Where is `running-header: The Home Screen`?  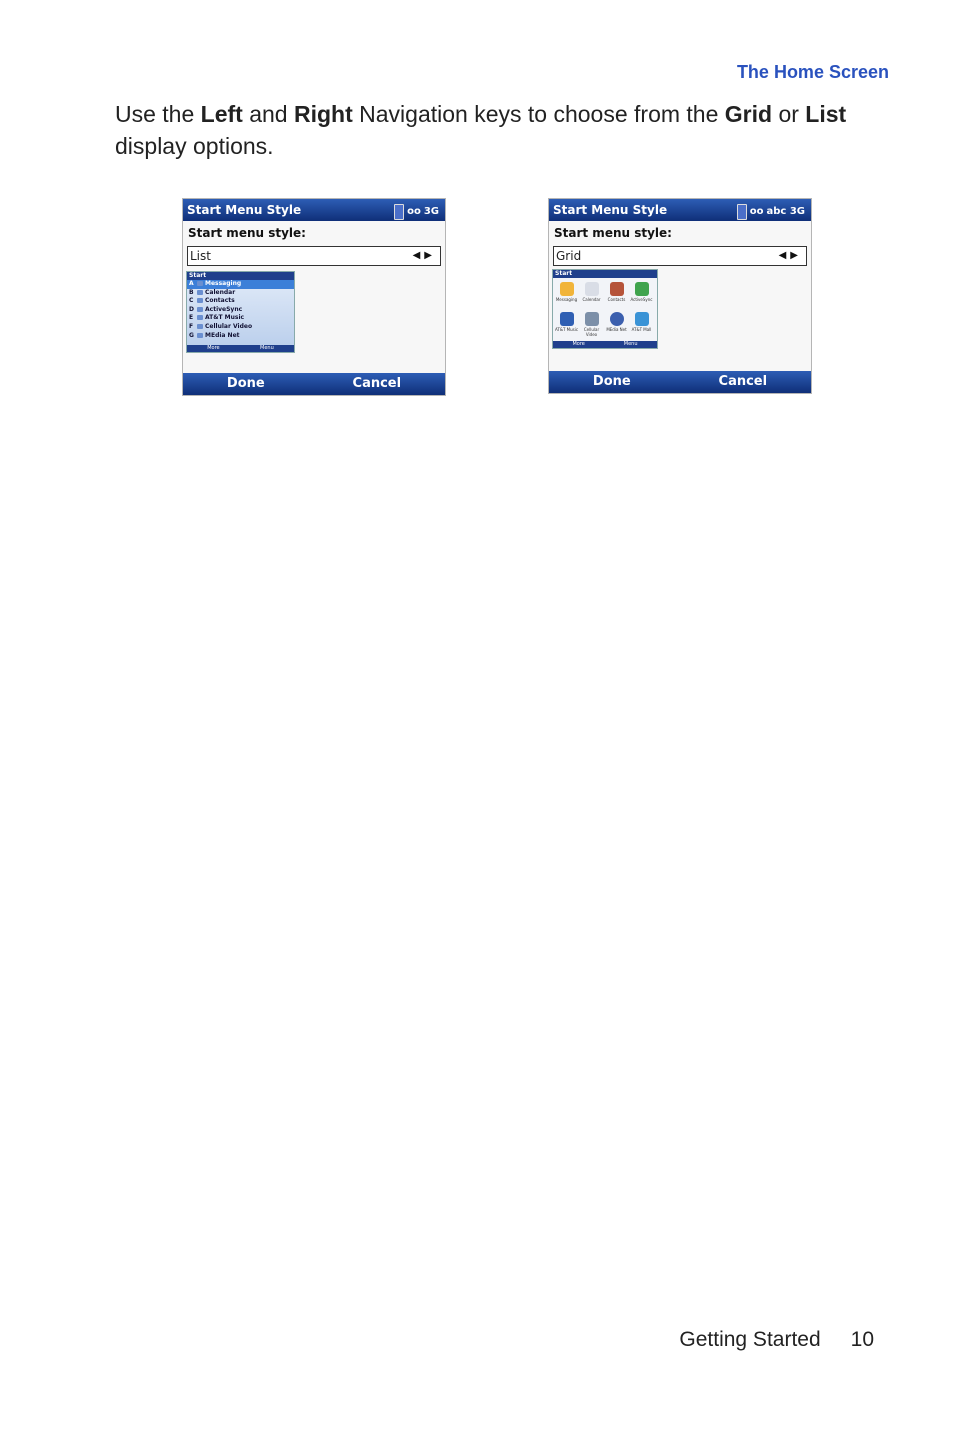 running-header: The Home Screen is located at coordinates (812, 72).